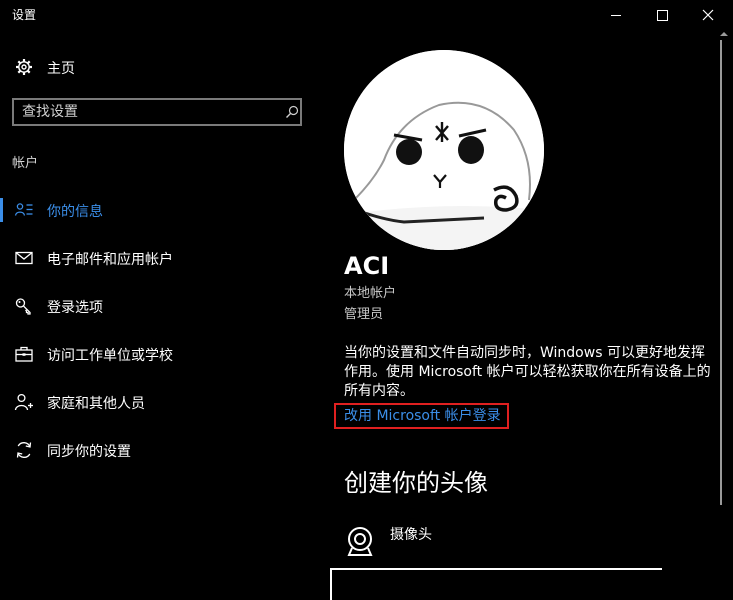  What do you see at coordinates (25, 163) in the screenshot?
I see `section-title: 帐户` at bounding box center [25, 163].